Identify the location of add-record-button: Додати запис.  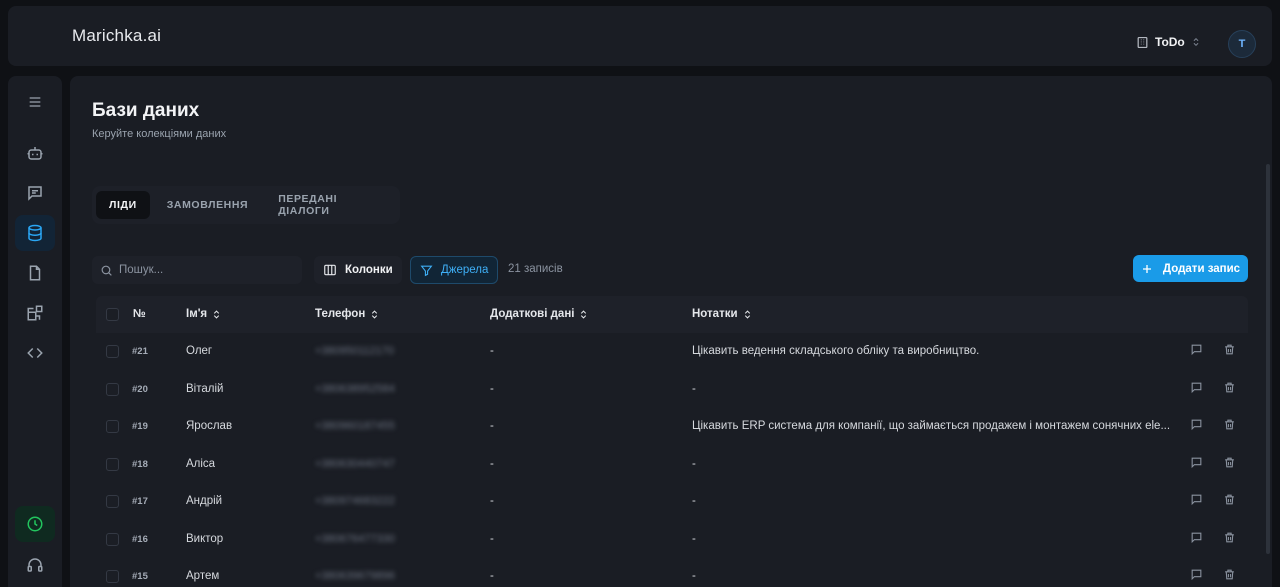
(1190, 268).